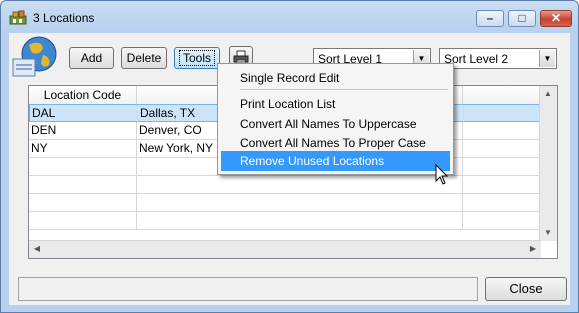 The height and width of the screenshot is (313, 579). Describe the element at coordinates (526, 289) in the screenshot. I see `close-button: Close` at that location.